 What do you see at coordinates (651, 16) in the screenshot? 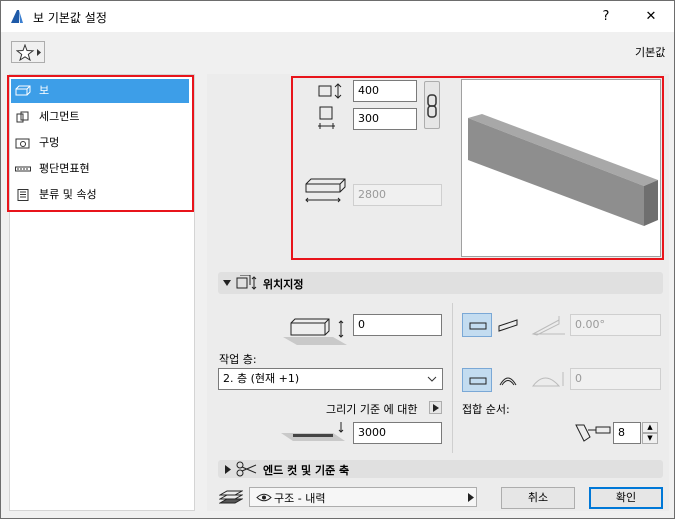
I see `close-button: ✕` at bounding box center [651, 16].